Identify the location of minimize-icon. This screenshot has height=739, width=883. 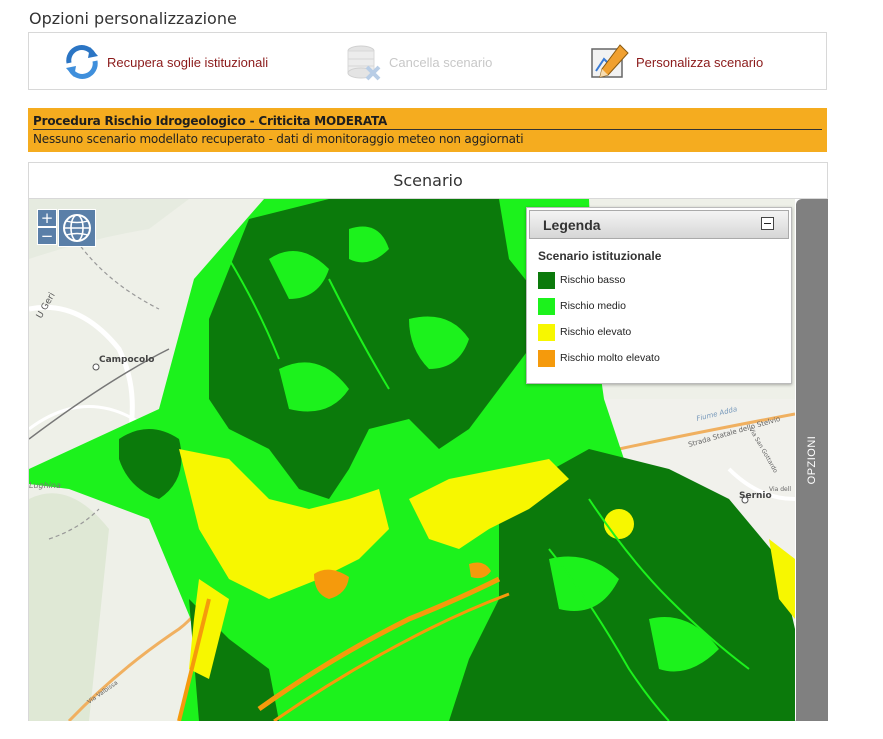
(767, 223).